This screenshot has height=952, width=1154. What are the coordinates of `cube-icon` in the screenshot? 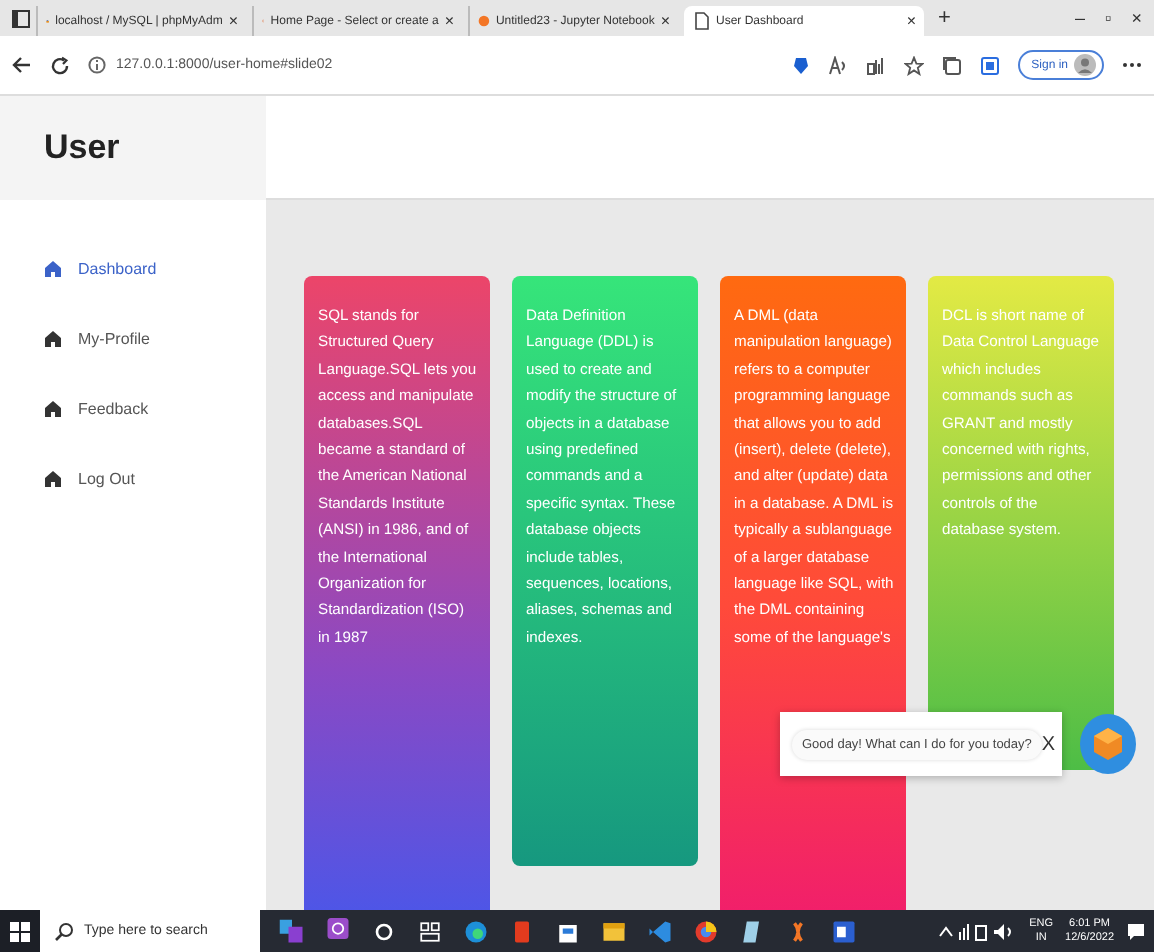 It's located at (1108, 744).